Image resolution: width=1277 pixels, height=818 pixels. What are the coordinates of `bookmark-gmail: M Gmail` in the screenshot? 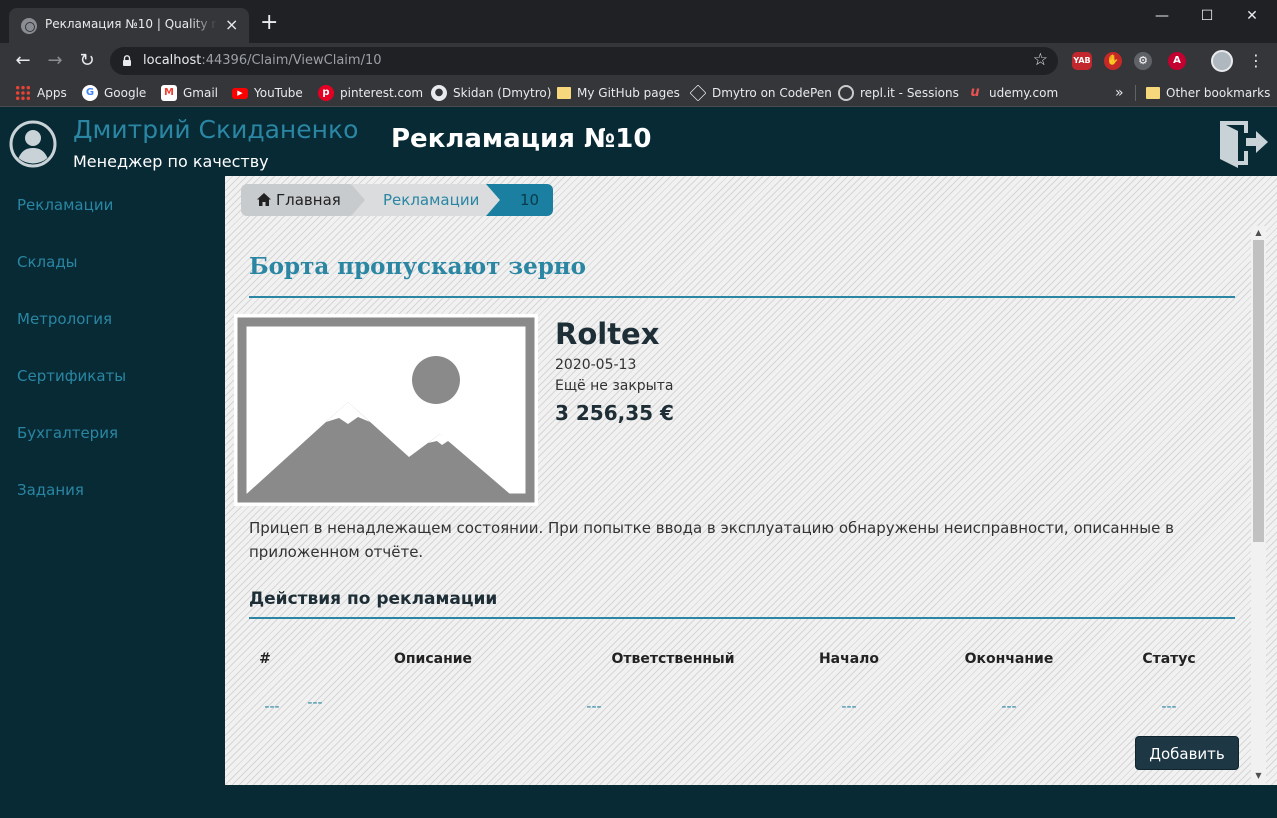 It's located at (189, 93).